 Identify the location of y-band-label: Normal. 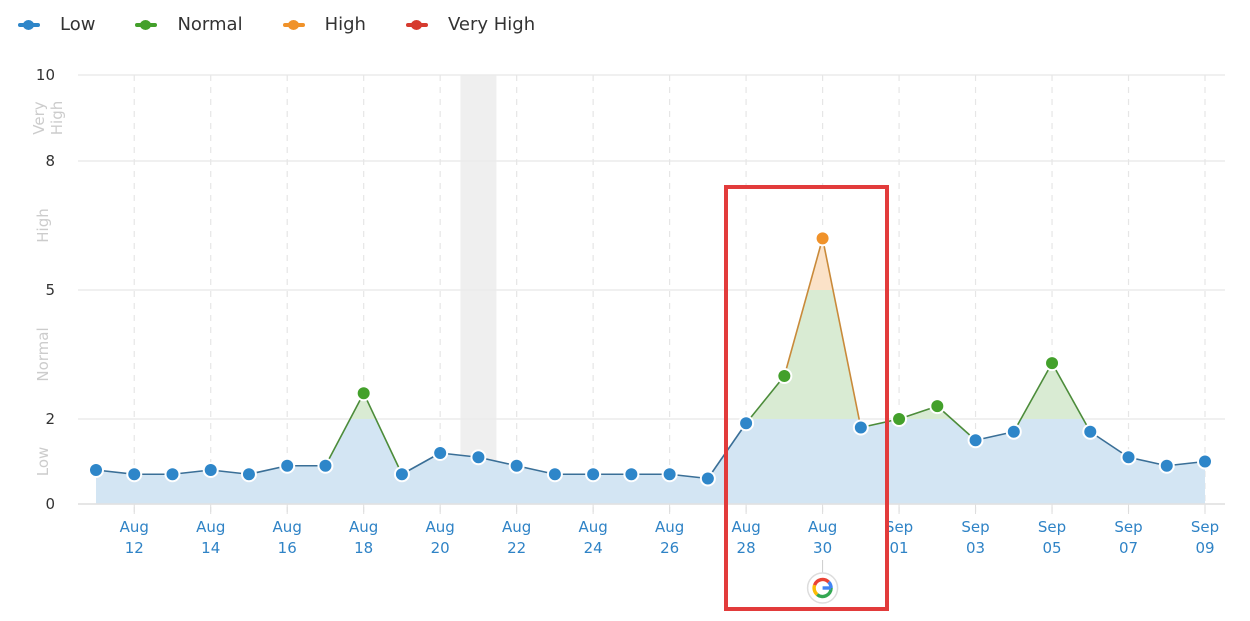
(43, 354).